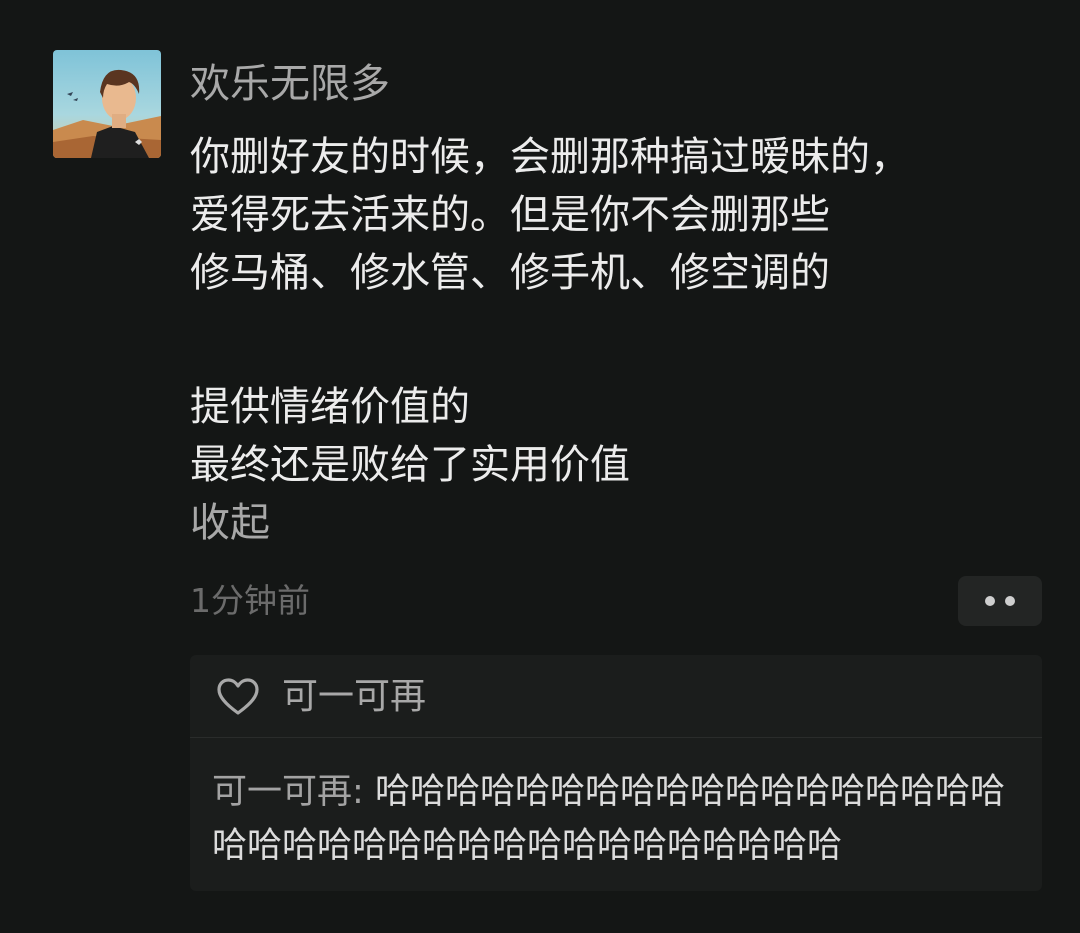  What do you see at coordinates (510, 215) in the screenshot?
I see `post-text-line: 爱得死去活来的。但是你不会删那些` at bounding box center [510, 215].